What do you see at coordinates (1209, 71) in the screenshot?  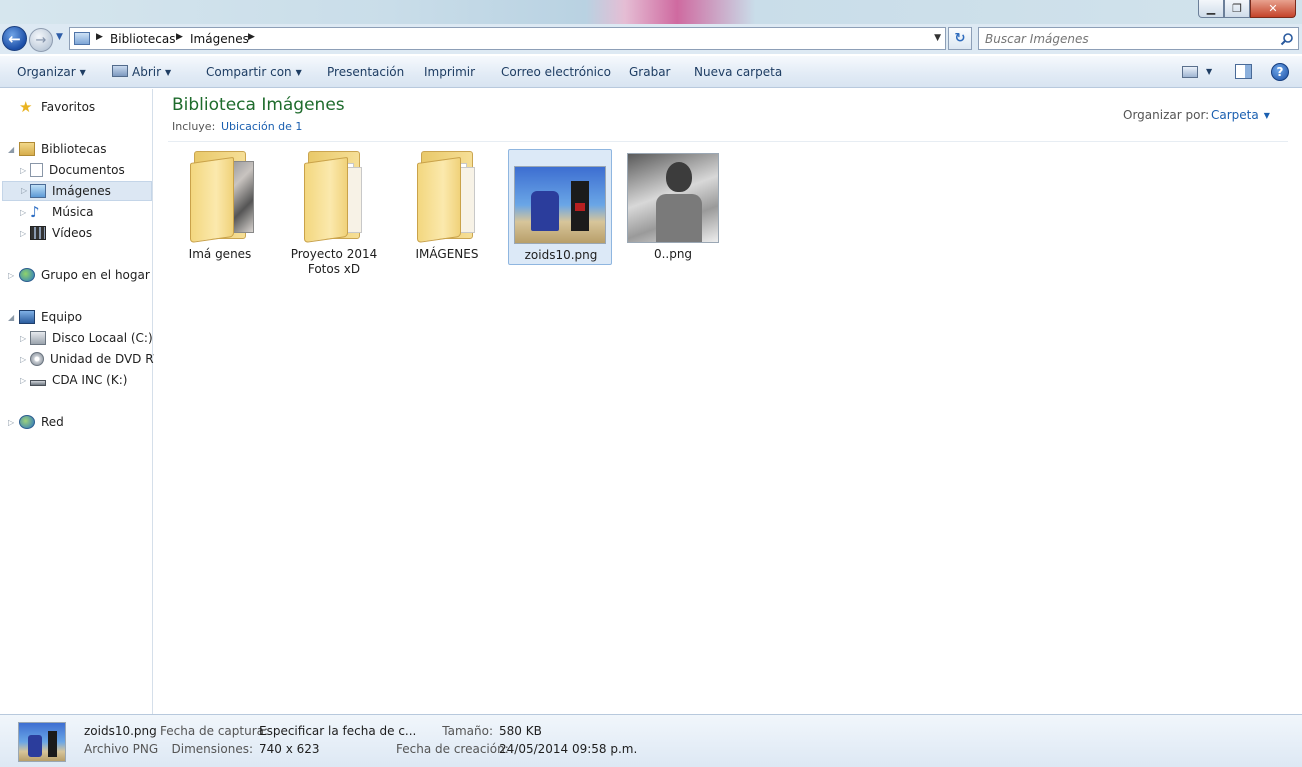 I see `view-options-chevron-icon: ▼` at bounding box center [1209, 71].